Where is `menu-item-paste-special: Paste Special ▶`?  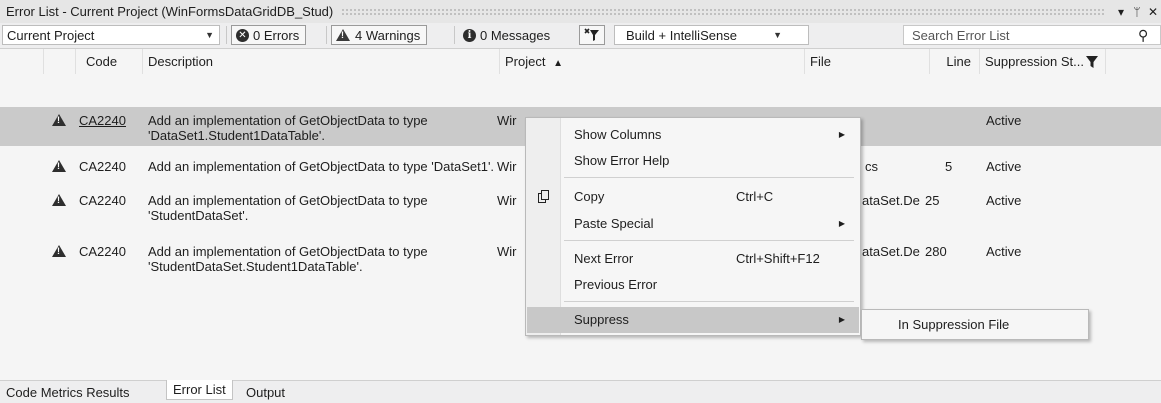
menu-item-paste-special: Paste Special ▶ is located at coordinates (693, 224).